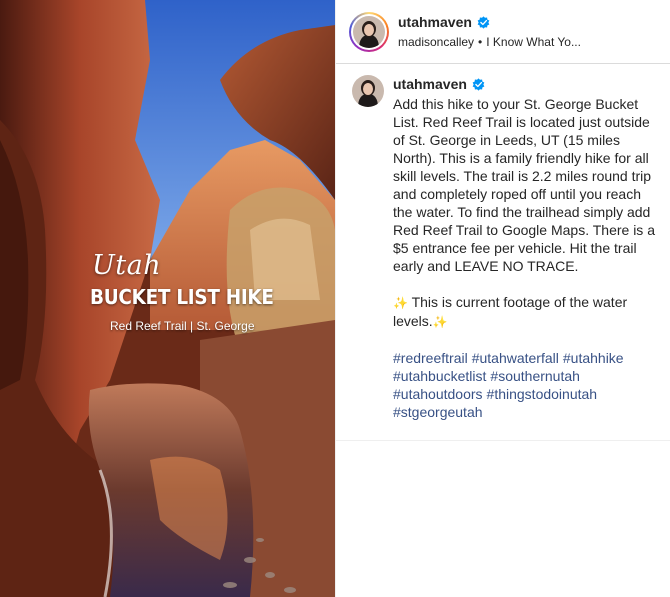  I want to click on hashtag-link: #utahoutdoors, so click(438, 394).